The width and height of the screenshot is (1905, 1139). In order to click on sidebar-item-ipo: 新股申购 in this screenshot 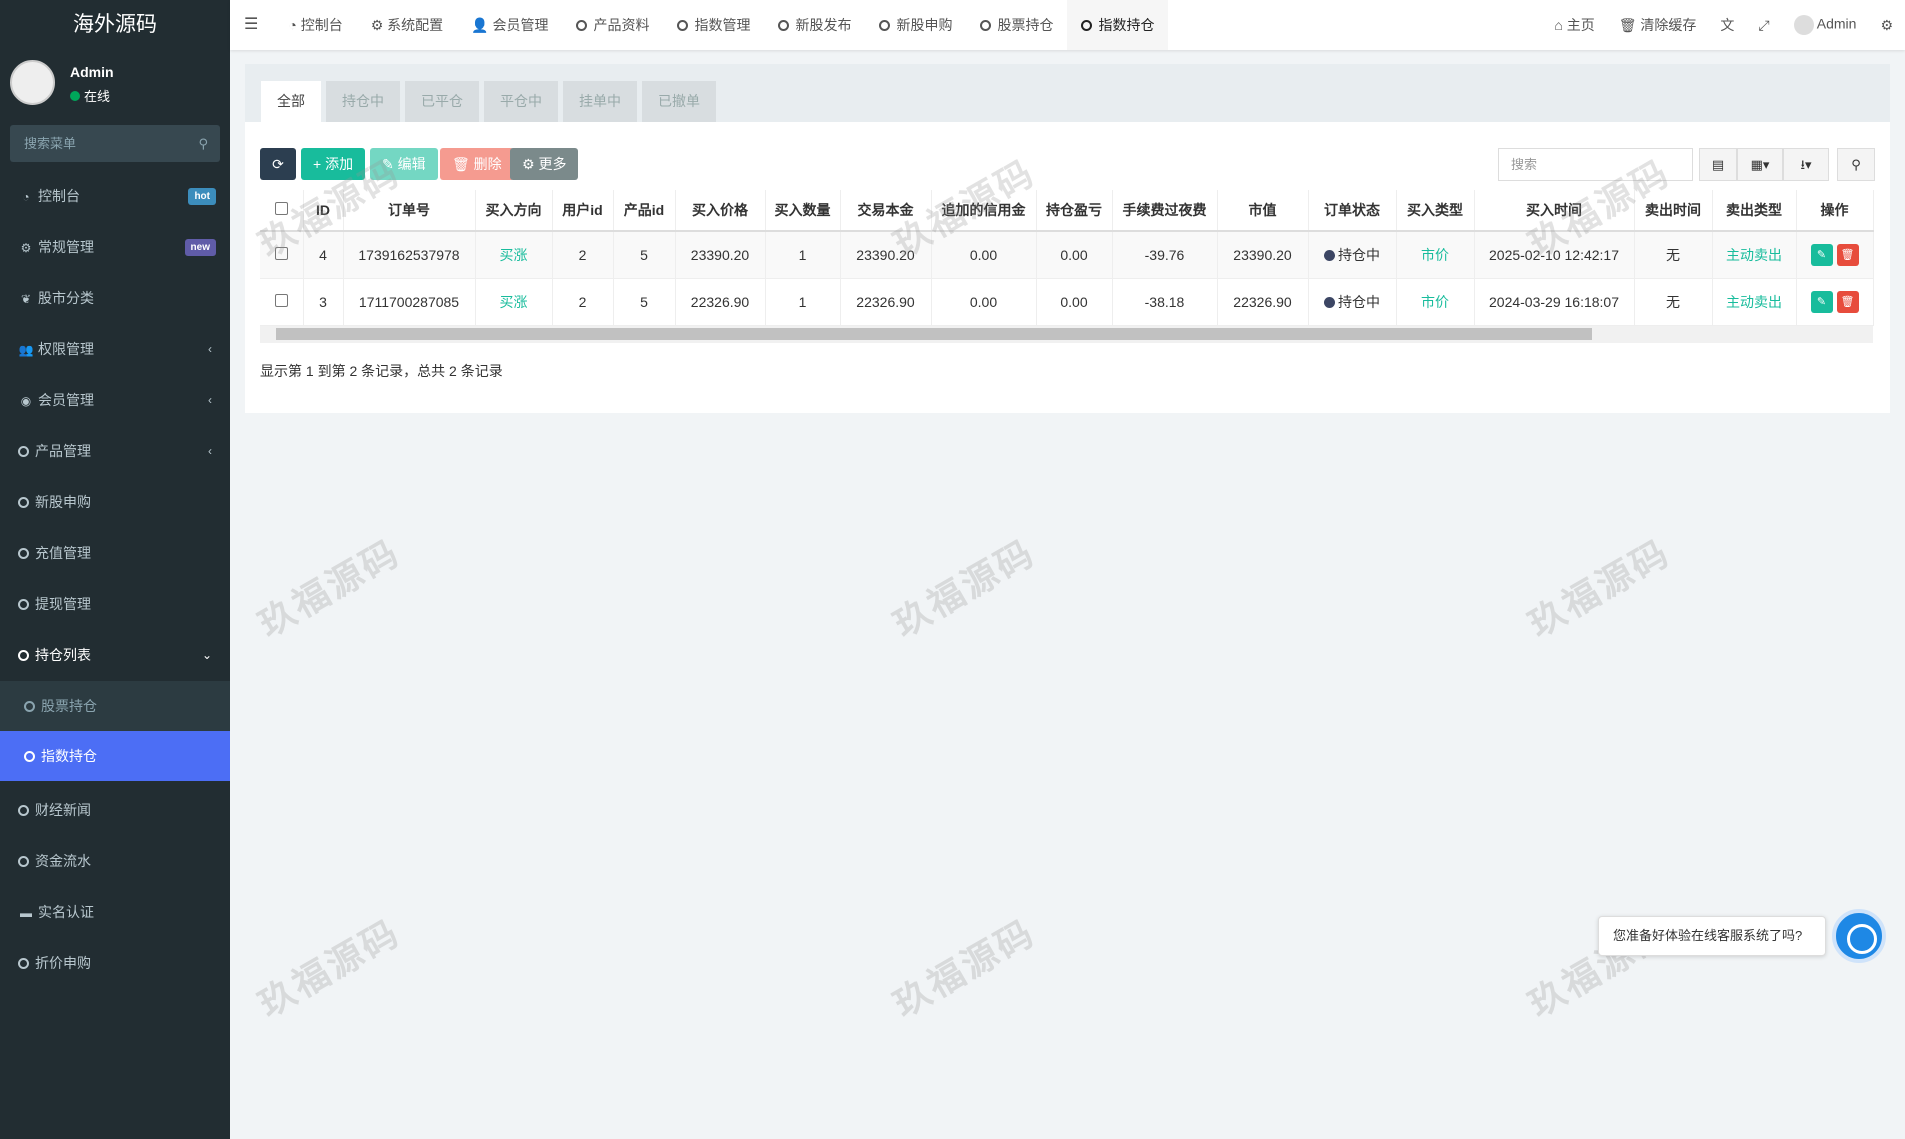, I will do `click(115, 502)`.